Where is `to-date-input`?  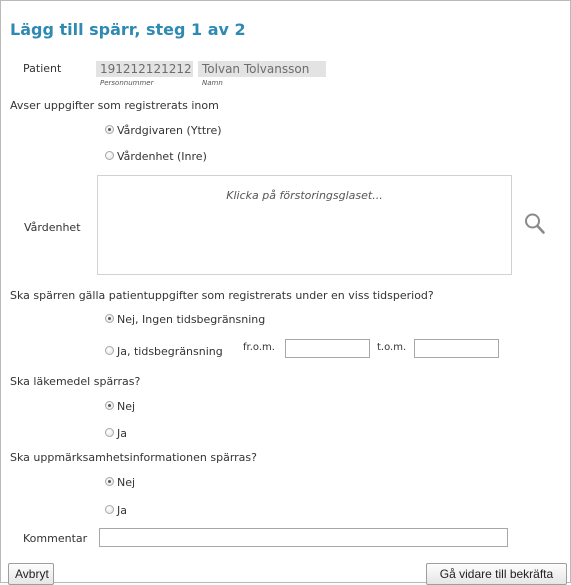 to-date-input is located at coordinates (456, 348).